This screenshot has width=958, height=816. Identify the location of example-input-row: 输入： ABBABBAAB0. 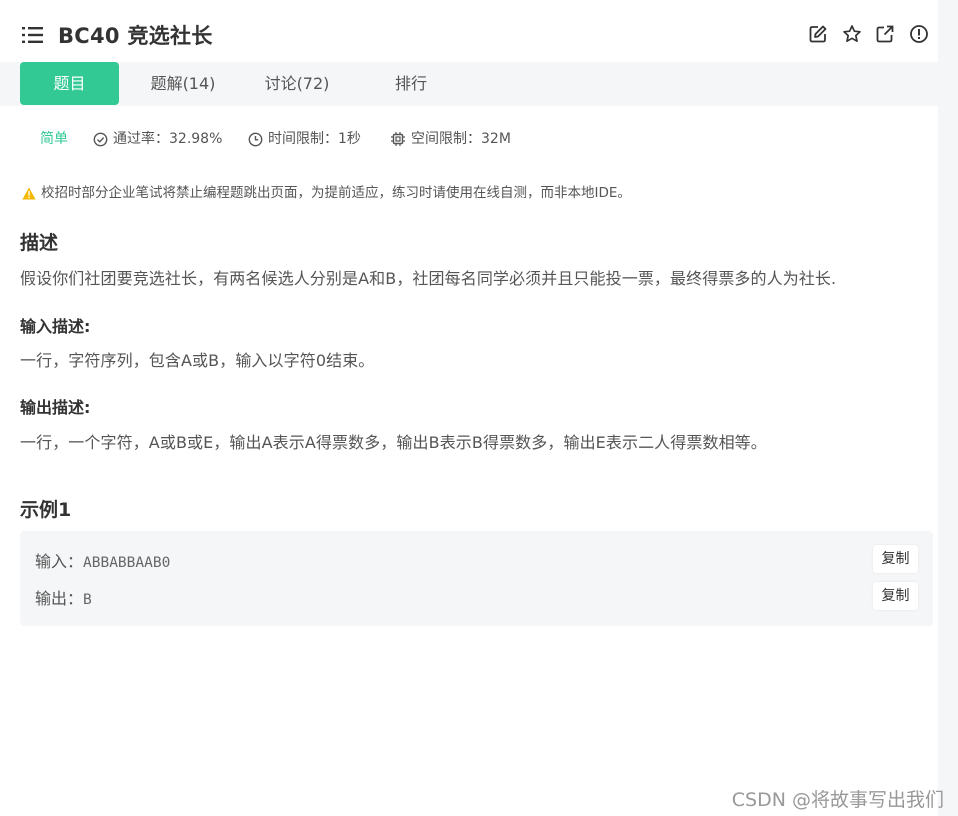
(102, 560).